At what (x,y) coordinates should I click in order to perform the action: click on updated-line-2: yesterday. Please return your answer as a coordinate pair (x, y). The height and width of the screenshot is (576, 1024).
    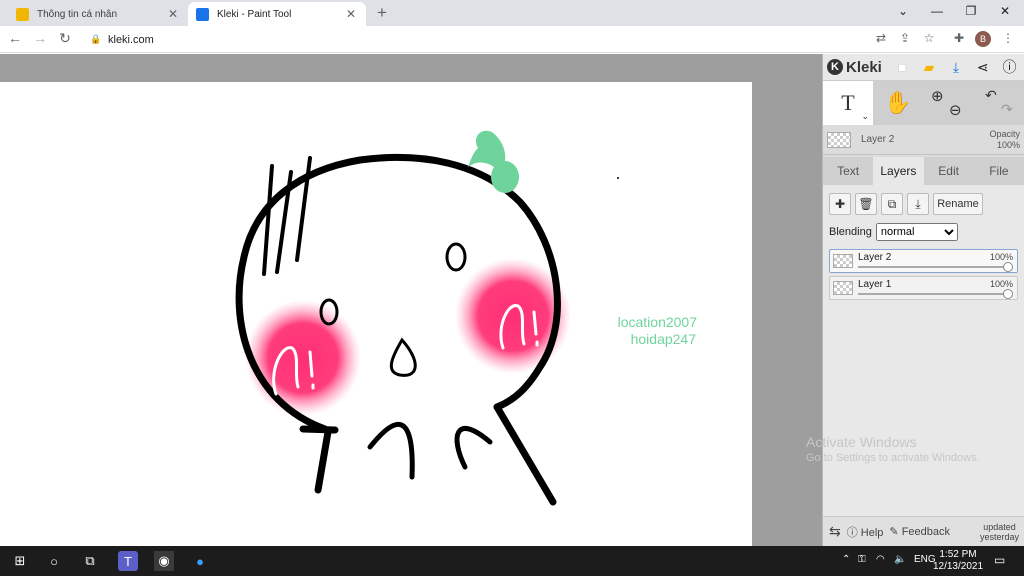
    Looking at the image, I should click on (999, 536).